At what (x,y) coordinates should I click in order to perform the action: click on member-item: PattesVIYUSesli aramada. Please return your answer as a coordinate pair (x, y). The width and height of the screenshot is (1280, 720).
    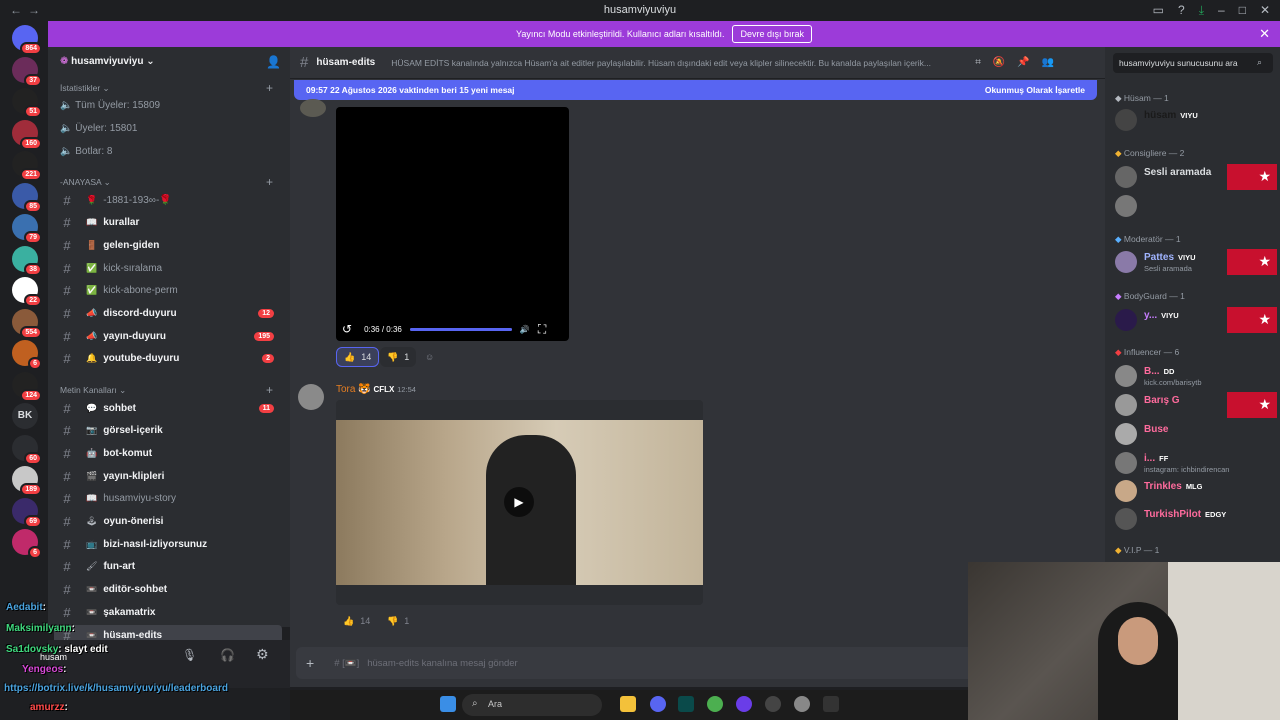
    Looking at the image, I should click on (1196, 262).